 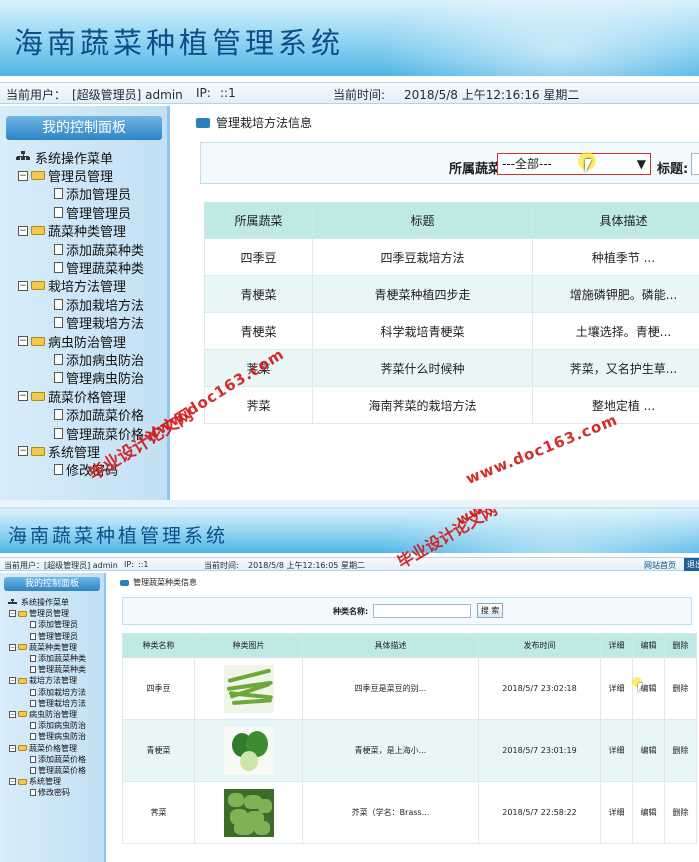 What do you see at coordinates (660, 565) in the screenshot?
I see `home-link: 网站首页` at bounding box center [660, 565].